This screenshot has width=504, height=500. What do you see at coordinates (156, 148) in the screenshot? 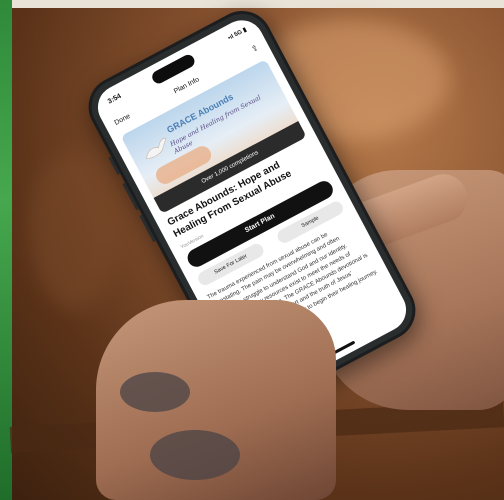
I see `dove-icon` at bounding box center [156, 148].